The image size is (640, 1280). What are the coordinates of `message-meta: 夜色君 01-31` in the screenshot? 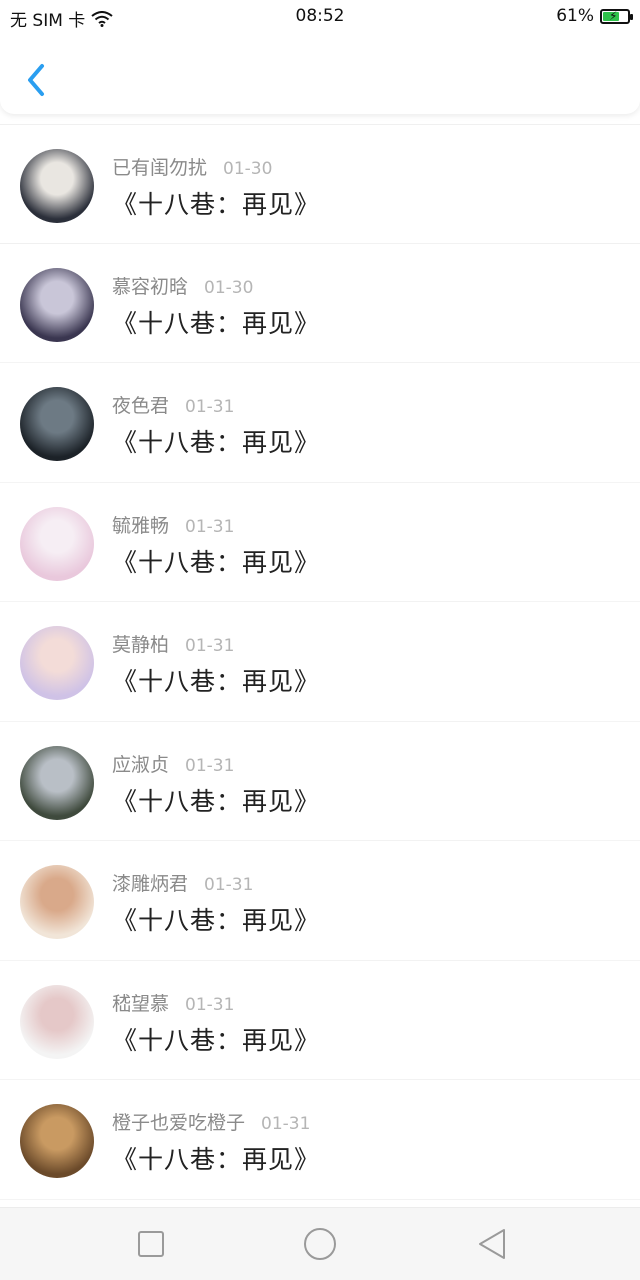 It's located at (173, 404).